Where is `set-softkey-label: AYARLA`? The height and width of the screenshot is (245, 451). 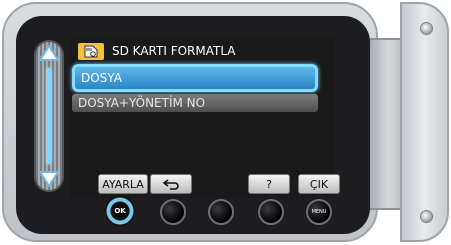
set-softkey-label: AYARLA is located at coordinates (123, 184).